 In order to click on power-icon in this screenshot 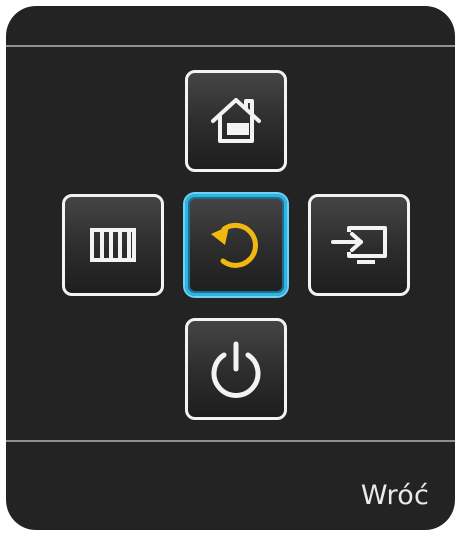, I will do `click(236, 369)`.